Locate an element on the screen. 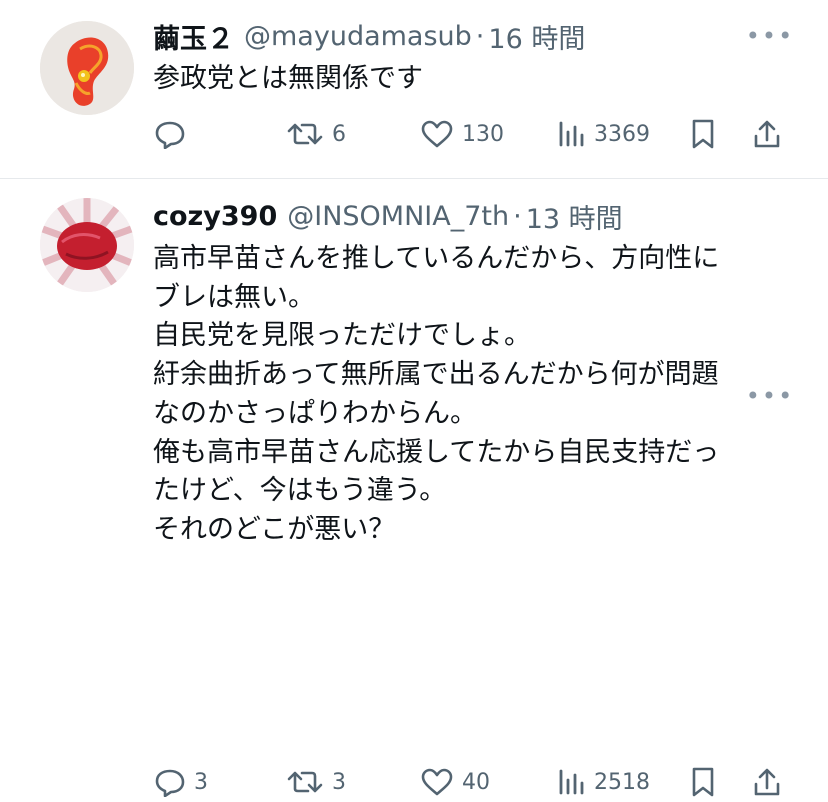 The width and height of the screenshot is (828, 802). retweet-count: 6 is located at coordinates (339, 134).